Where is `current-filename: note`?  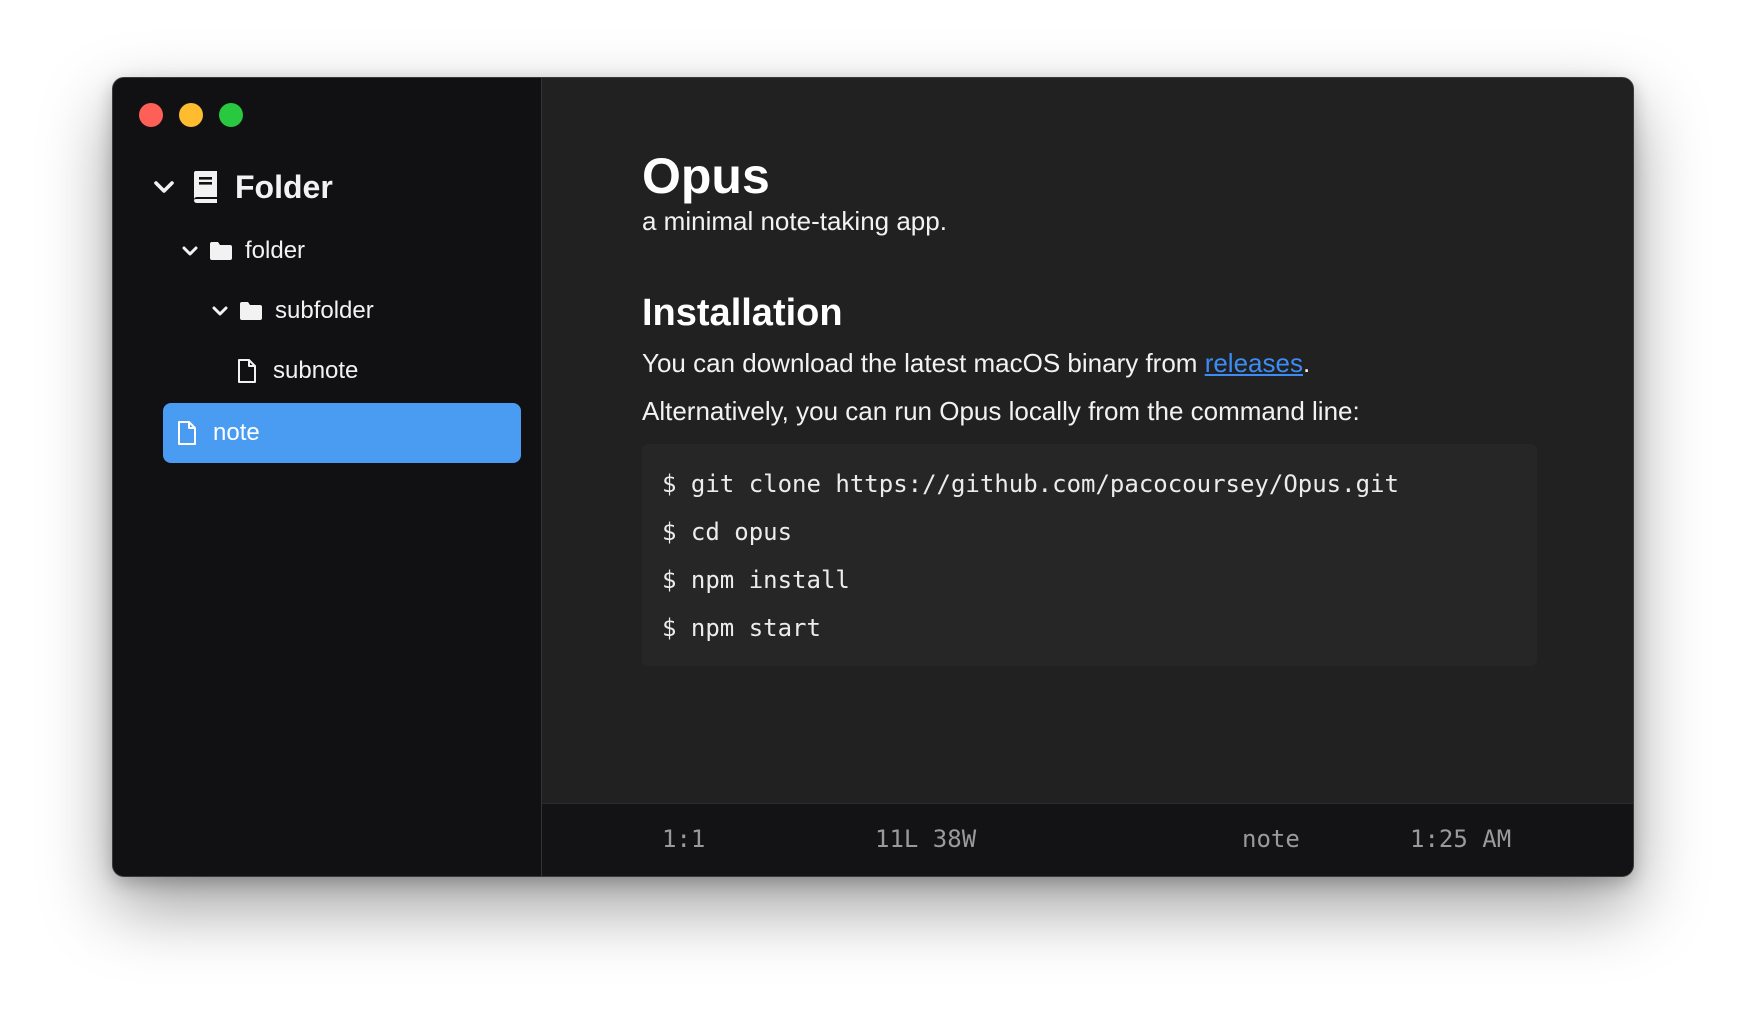 current-filename: note is located at coordinates (1271, 839).